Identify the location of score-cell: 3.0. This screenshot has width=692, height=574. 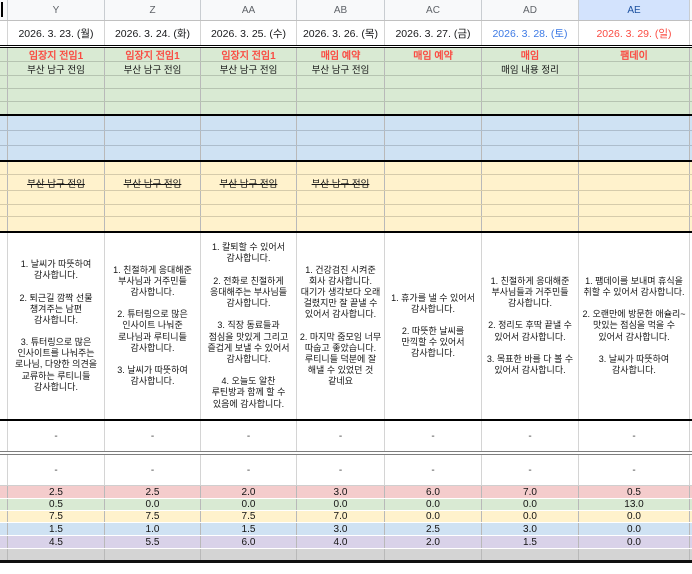
(530, 529).